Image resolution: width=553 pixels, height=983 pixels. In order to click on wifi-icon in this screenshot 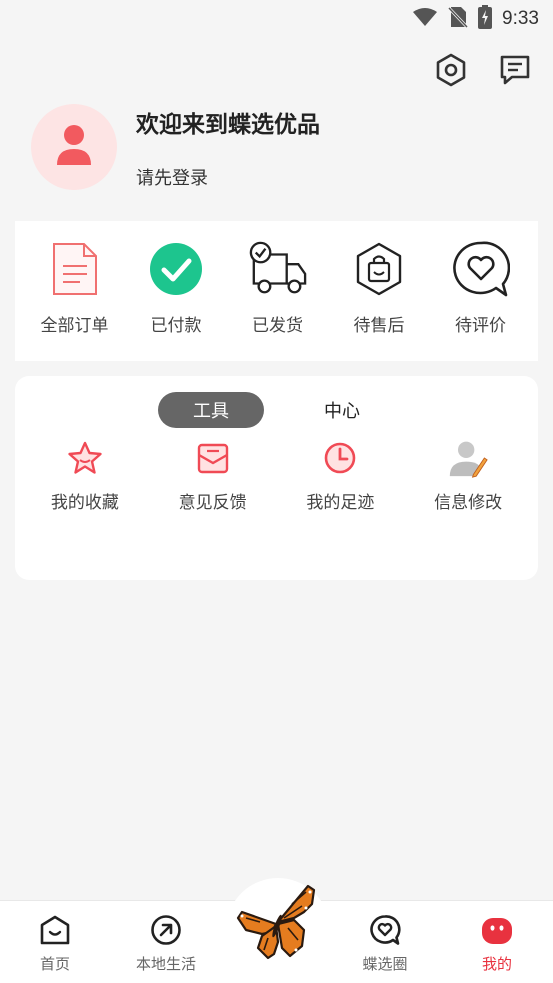, I will do `click(425, 19)`.